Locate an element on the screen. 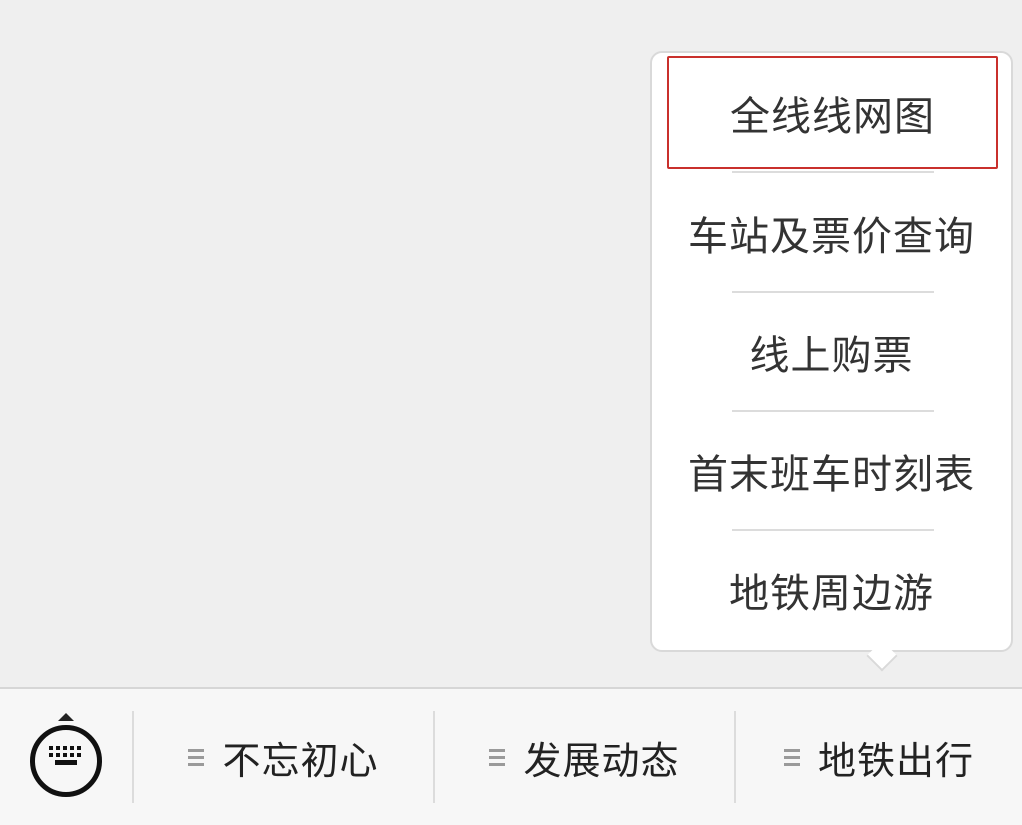  submenu-item-online-ticket: 线上购票 is located at coordinates (831, 352).